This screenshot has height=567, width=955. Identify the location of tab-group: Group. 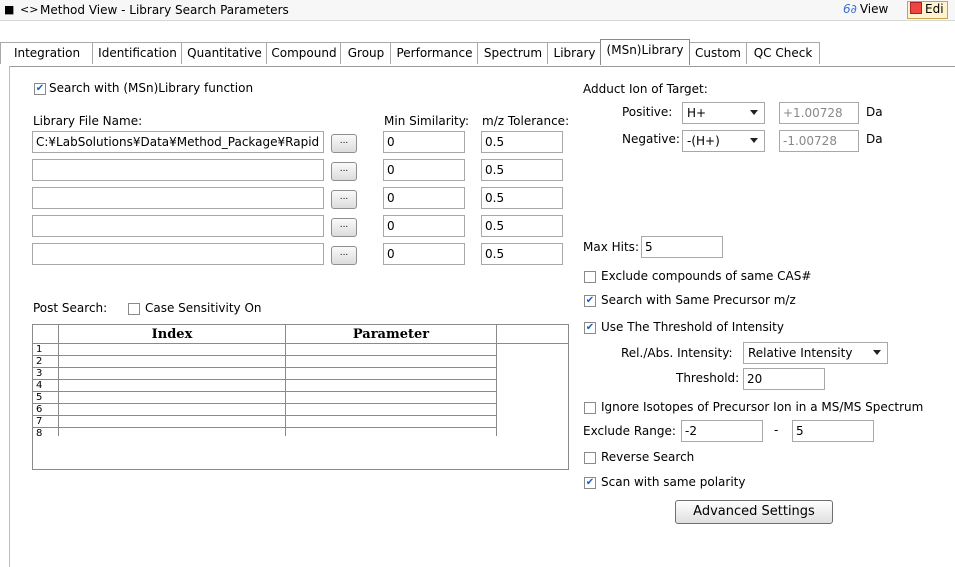
(366, 53).